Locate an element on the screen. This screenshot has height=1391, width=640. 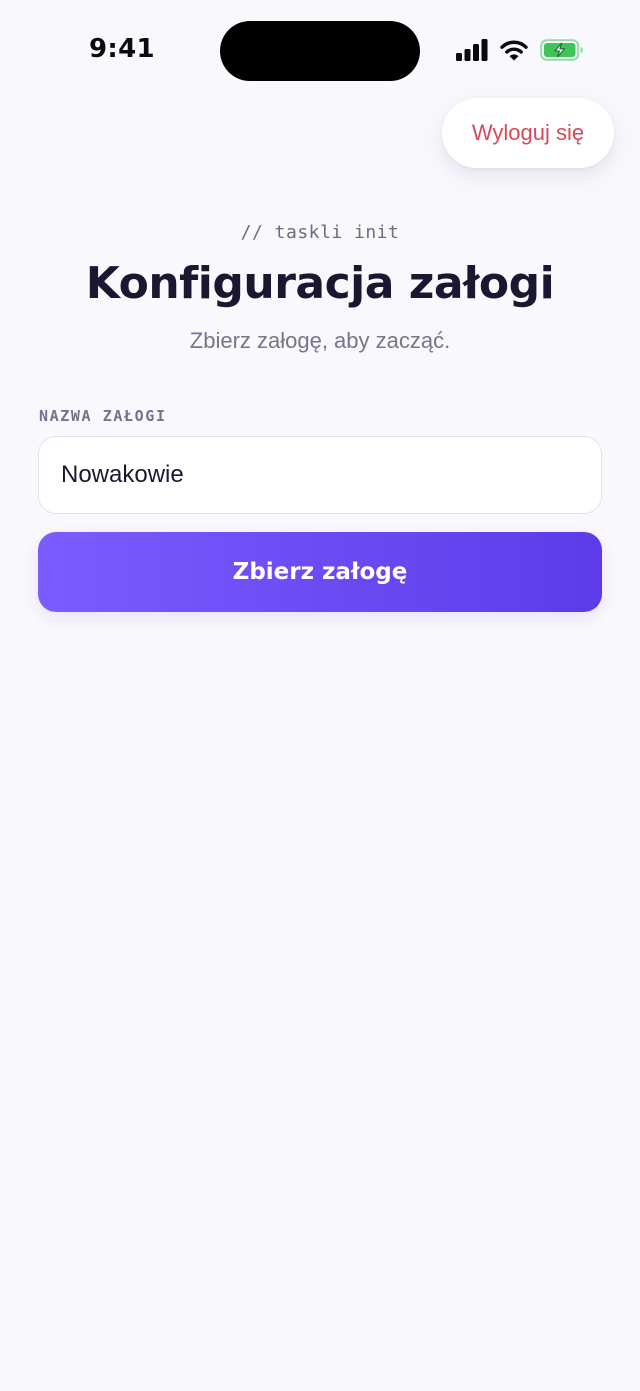
page-title: Konfiguracja załogi is located at coordinates (320, 283).